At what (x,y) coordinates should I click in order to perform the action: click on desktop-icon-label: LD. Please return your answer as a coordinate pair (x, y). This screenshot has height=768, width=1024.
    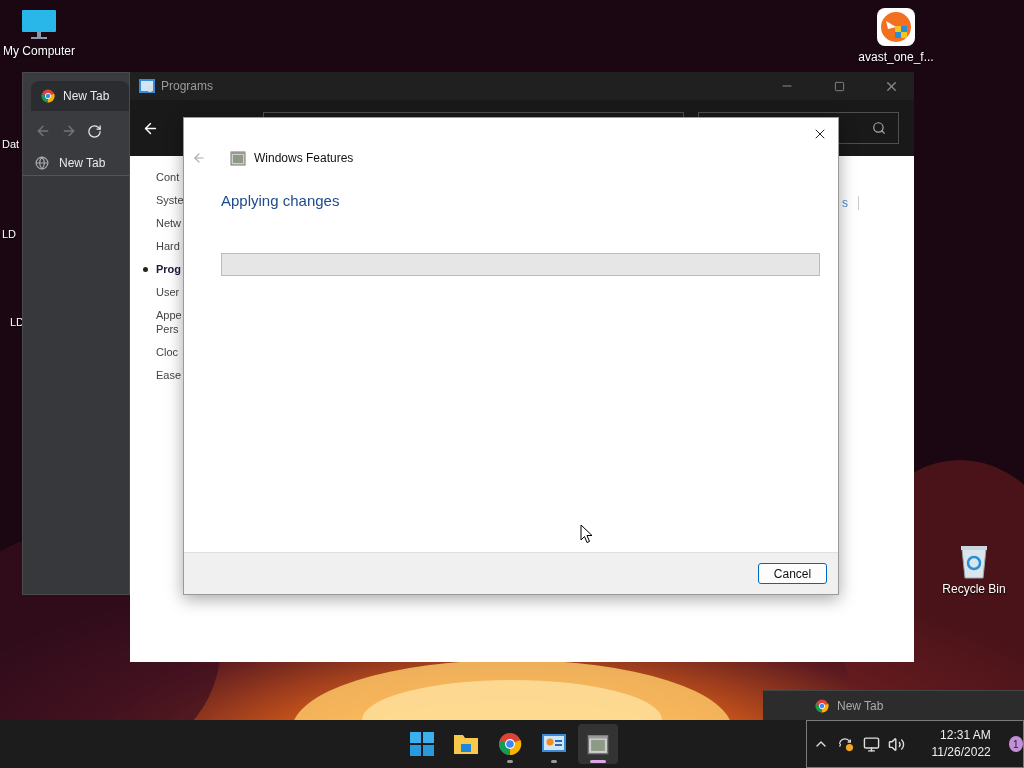
    Looking at the image, I should click on (9, 234).